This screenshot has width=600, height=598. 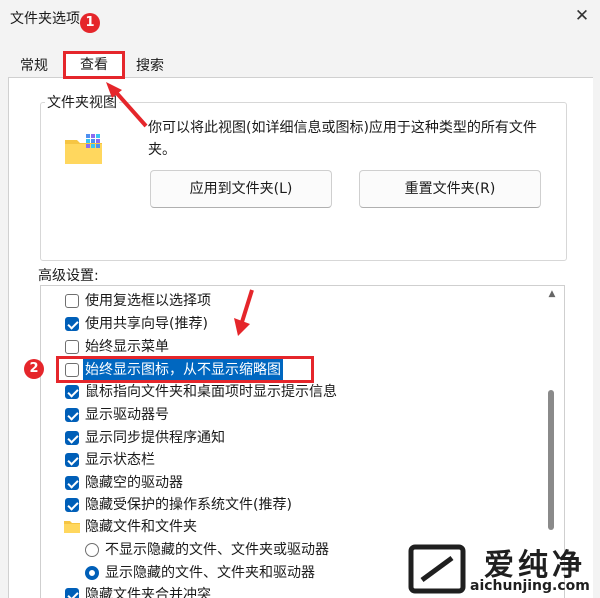 What do you see at coordinates (188, 505) in the screenshot?
I see `list-item-label: 隐藏受保护的操作系统文件(推荐)` at bounding box center [188, 505].